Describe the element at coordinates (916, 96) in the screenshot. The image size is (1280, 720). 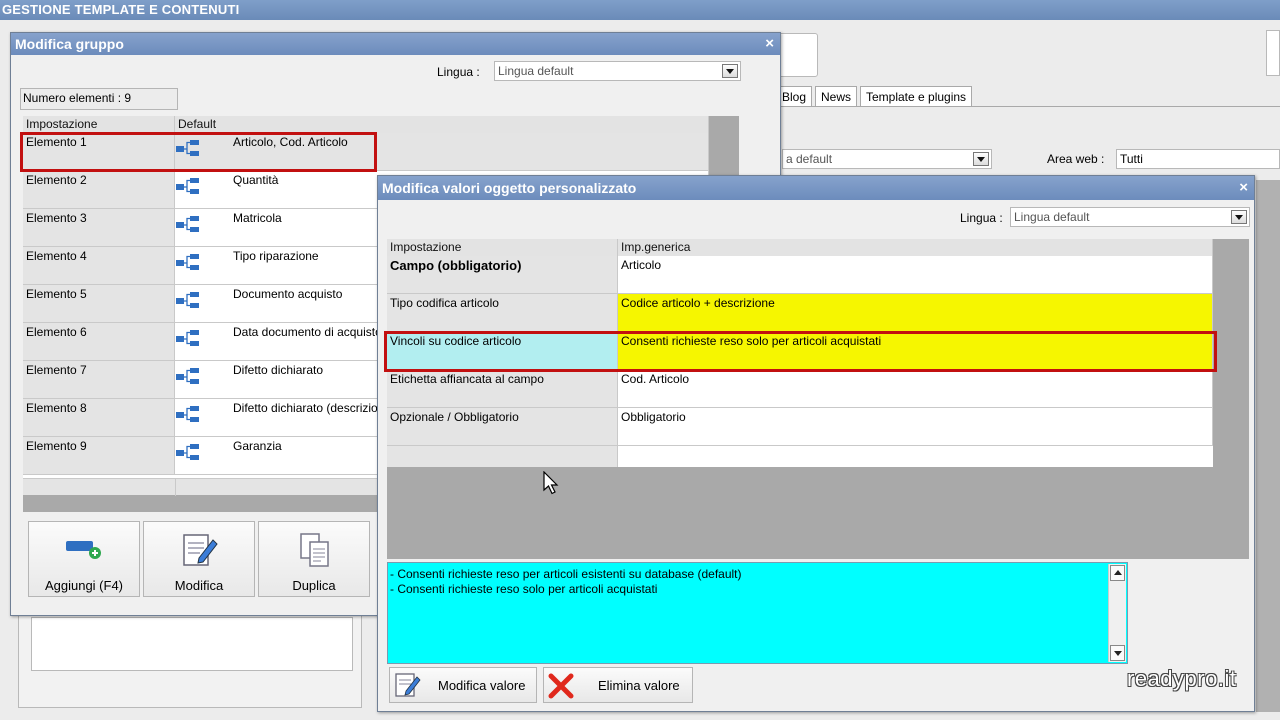
I see `tab-template-plugins: Template e plugins` at that location.